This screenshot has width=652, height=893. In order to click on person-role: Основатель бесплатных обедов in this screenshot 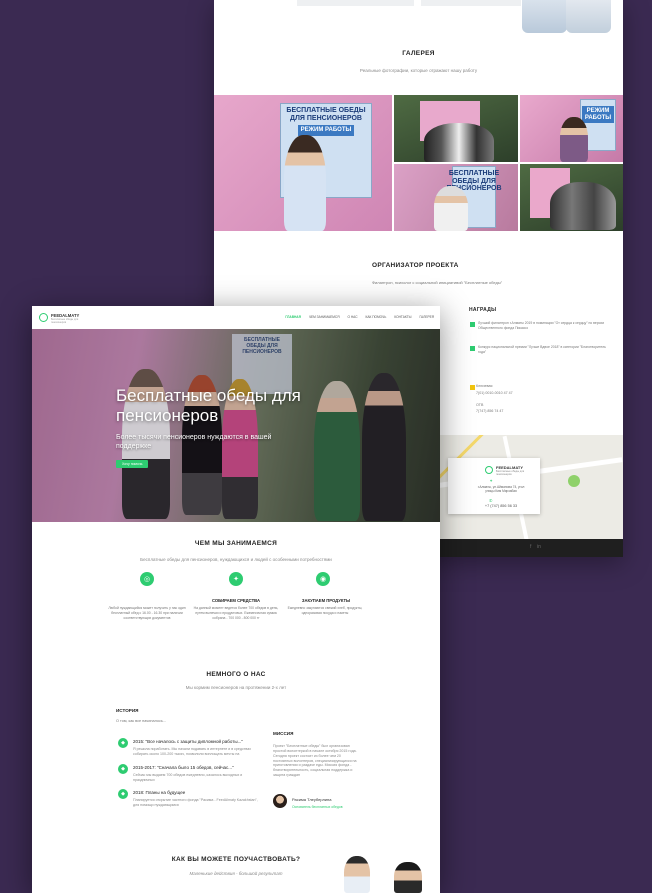, I will do `click(317, 807)`.